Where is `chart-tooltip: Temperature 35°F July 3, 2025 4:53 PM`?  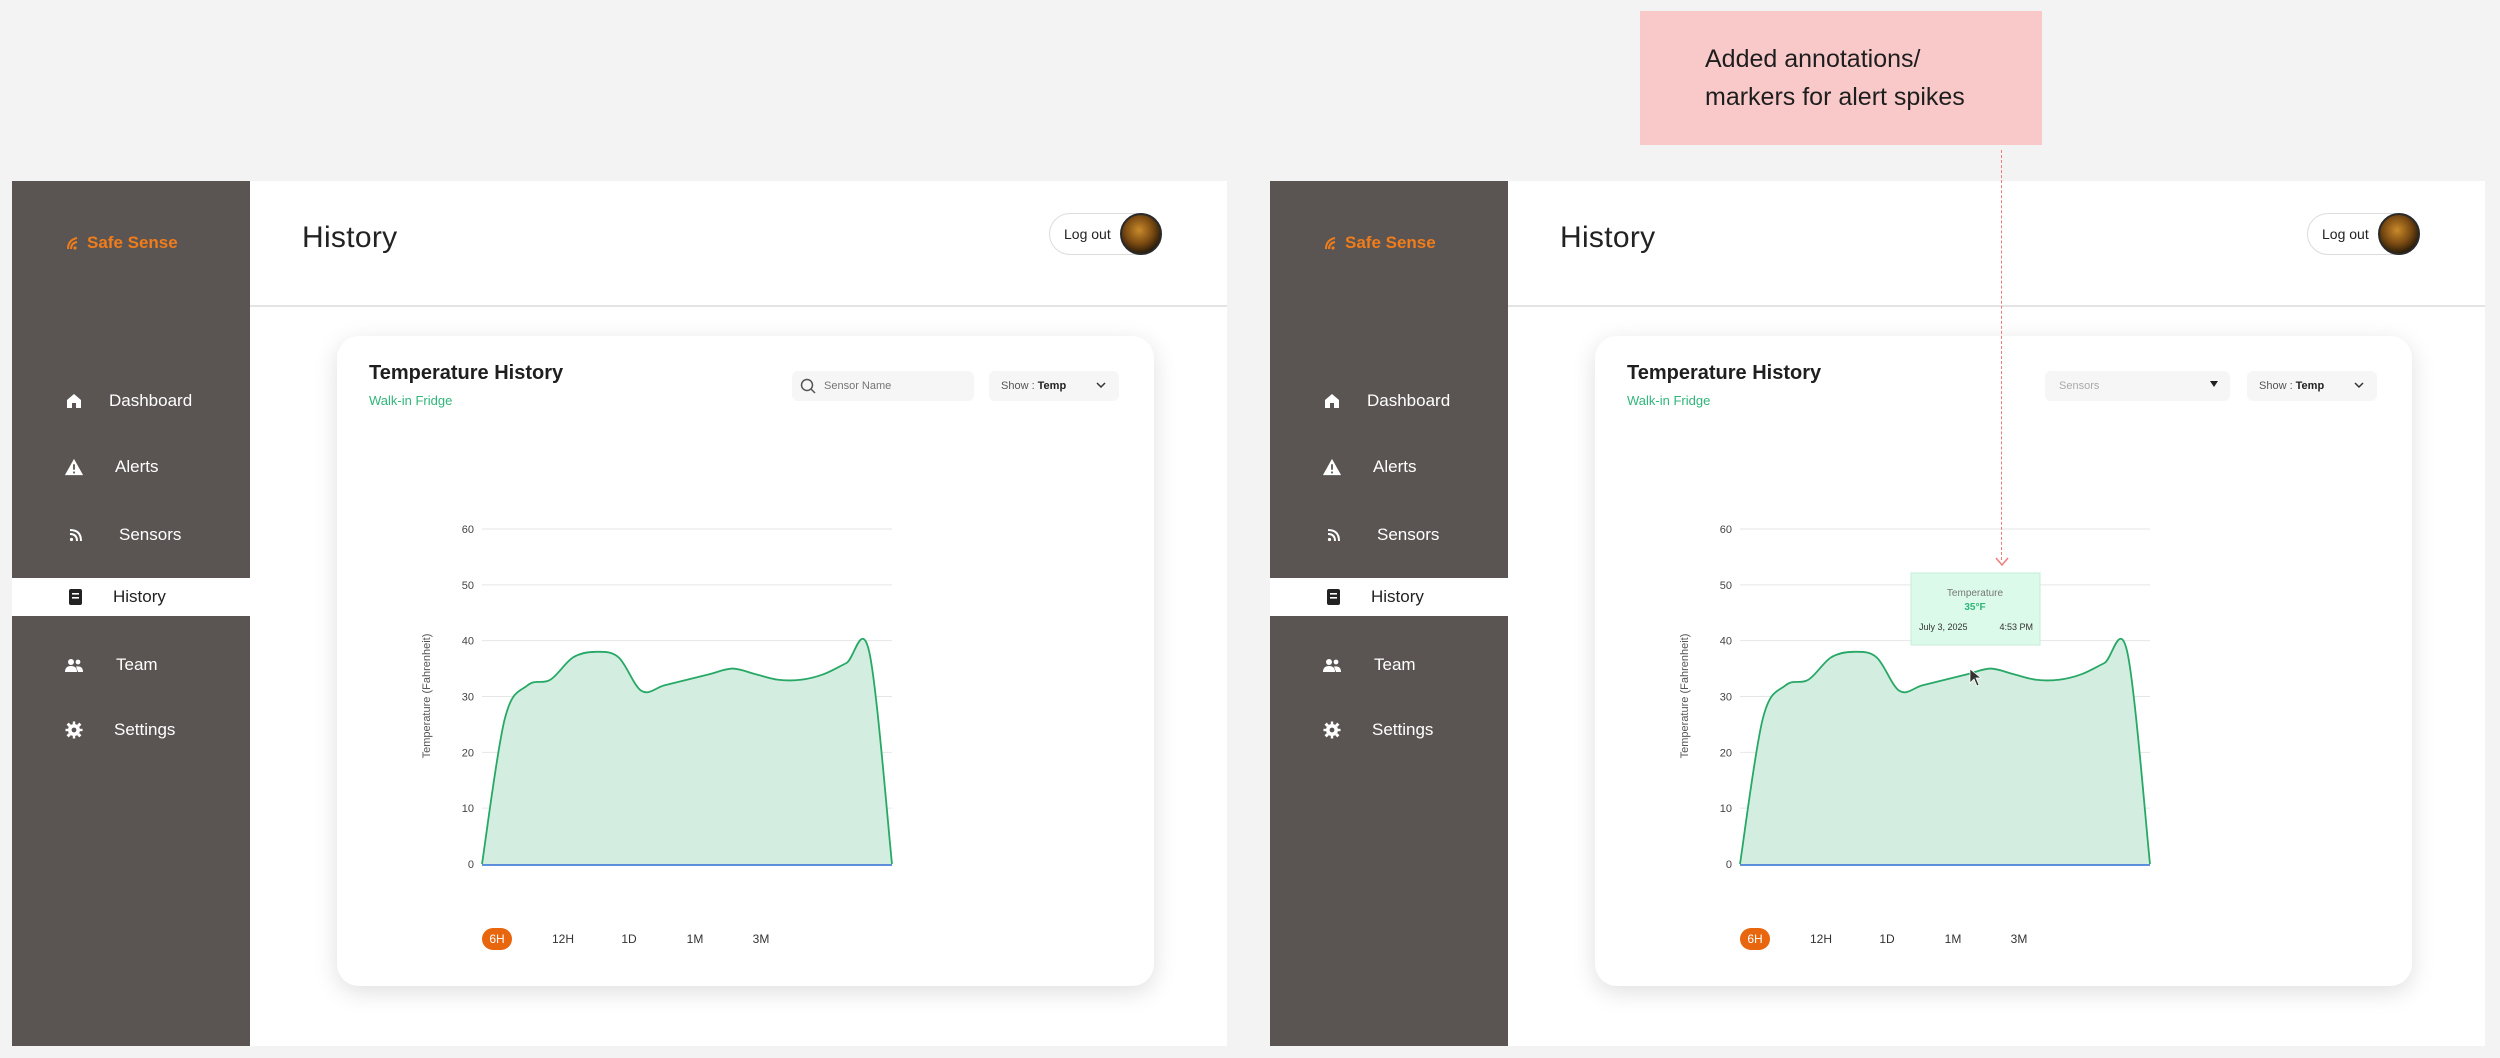 chart-tooltip: Temperature 35°F July 3, 2025 4:53 PM is located at coordinates (1975, 609).